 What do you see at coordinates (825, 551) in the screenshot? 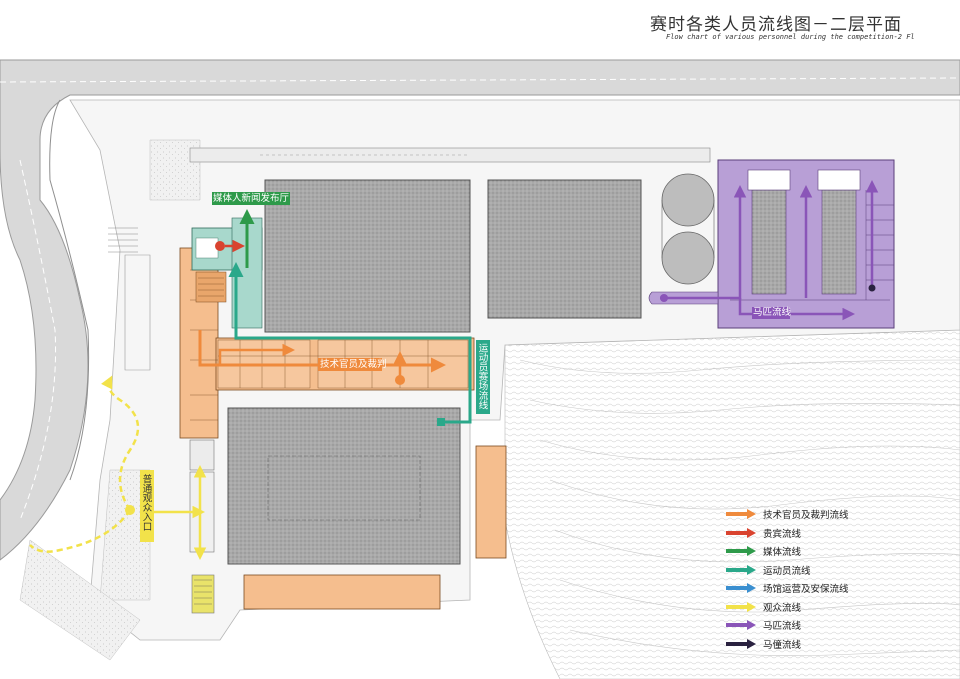
I see `legend-item-media: 媒体流线` at bounding box center [825, 551].